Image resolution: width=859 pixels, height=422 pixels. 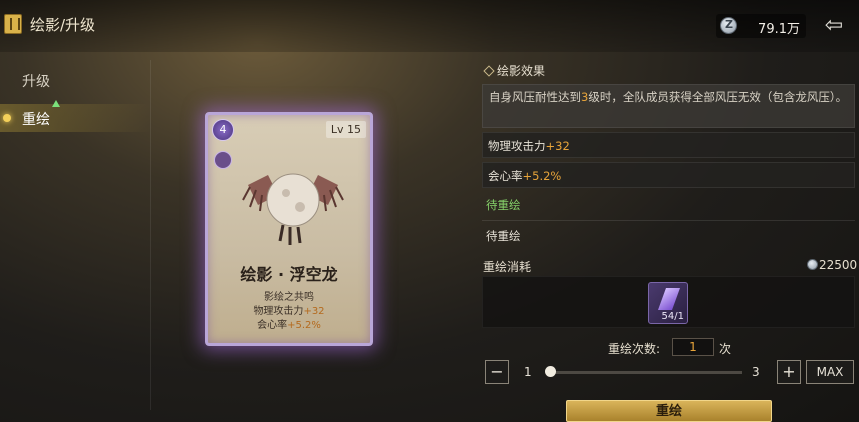 I want to click on currency-display: 79.1万, so click(x=761, y=26).